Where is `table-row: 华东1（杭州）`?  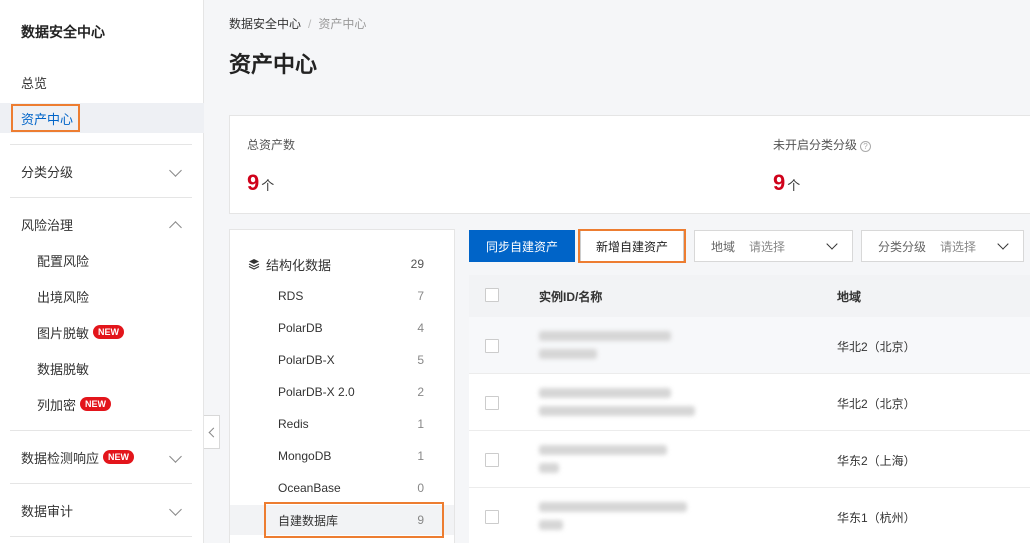
table-row: 华东1（杭州） is located at coordinates (749, 515).